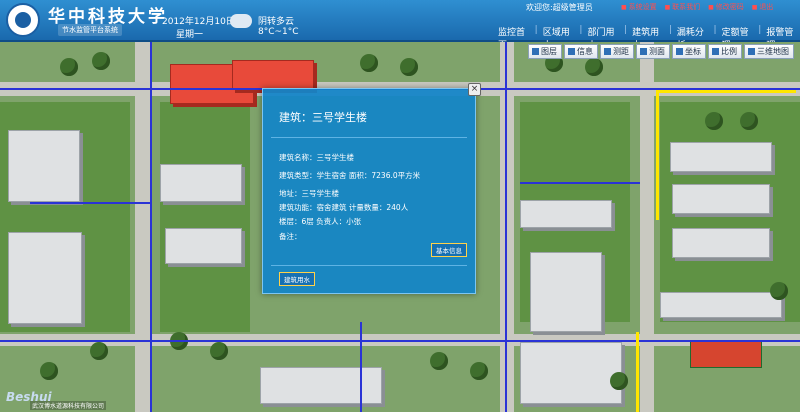  I want to click on tool-coordinate: 坐标, so click(689, 51).